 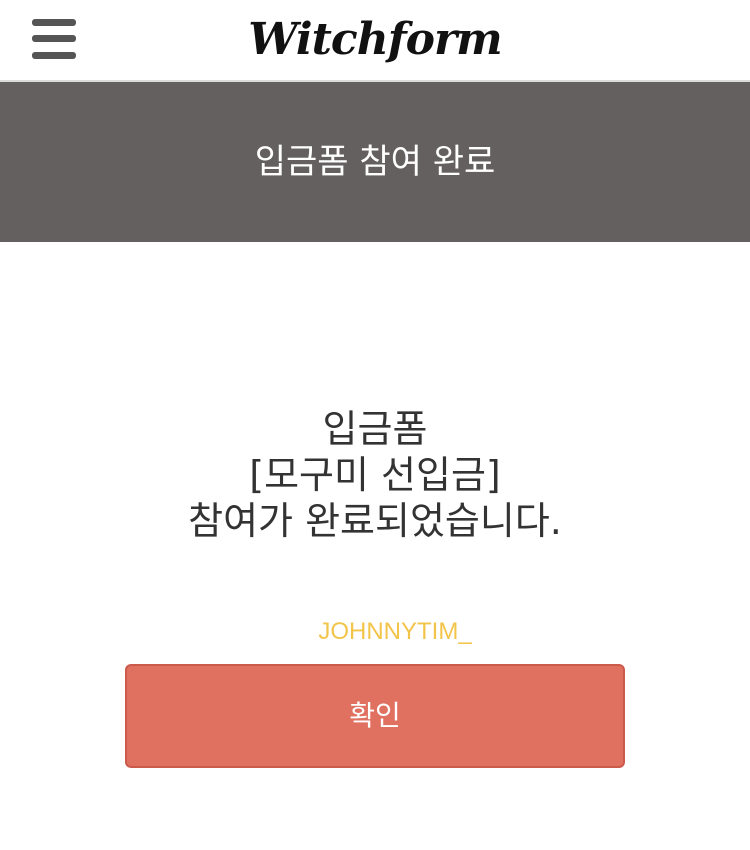 I want to click on message-line-form: 입금폼, so click(x=375, y=429).